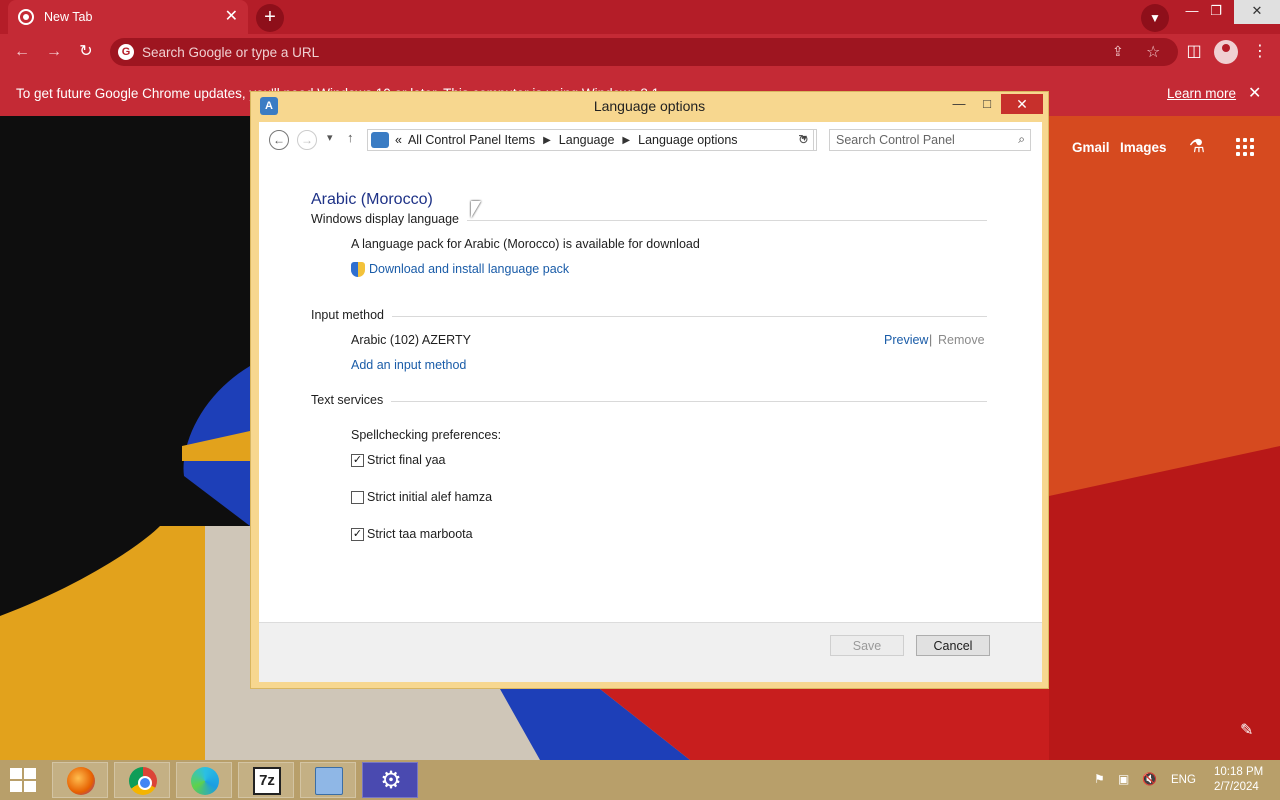 The height and width of the screenshot is (800, 1280). Describe the element at coordinates (1143, 147) in the screenshot. I see `images-link: Images` at that location.